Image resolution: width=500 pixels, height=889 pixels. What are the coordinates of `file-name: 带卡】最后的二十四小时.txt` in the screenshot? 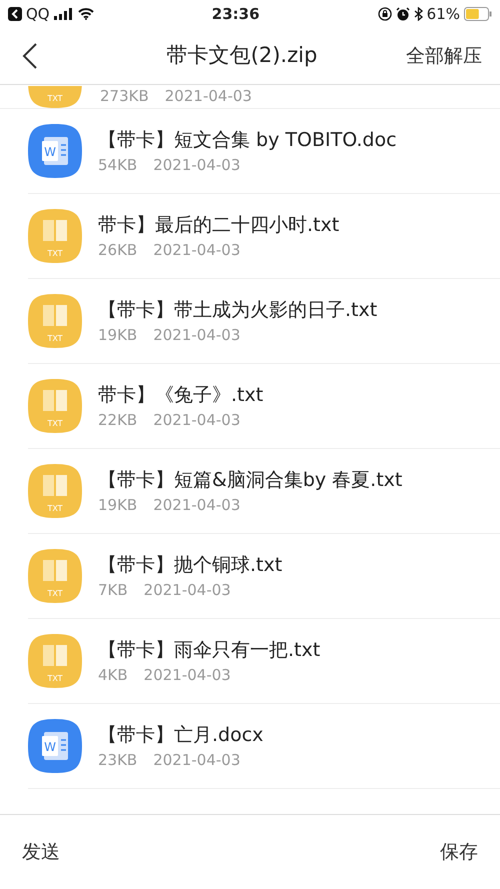 It's located at (219, 225).